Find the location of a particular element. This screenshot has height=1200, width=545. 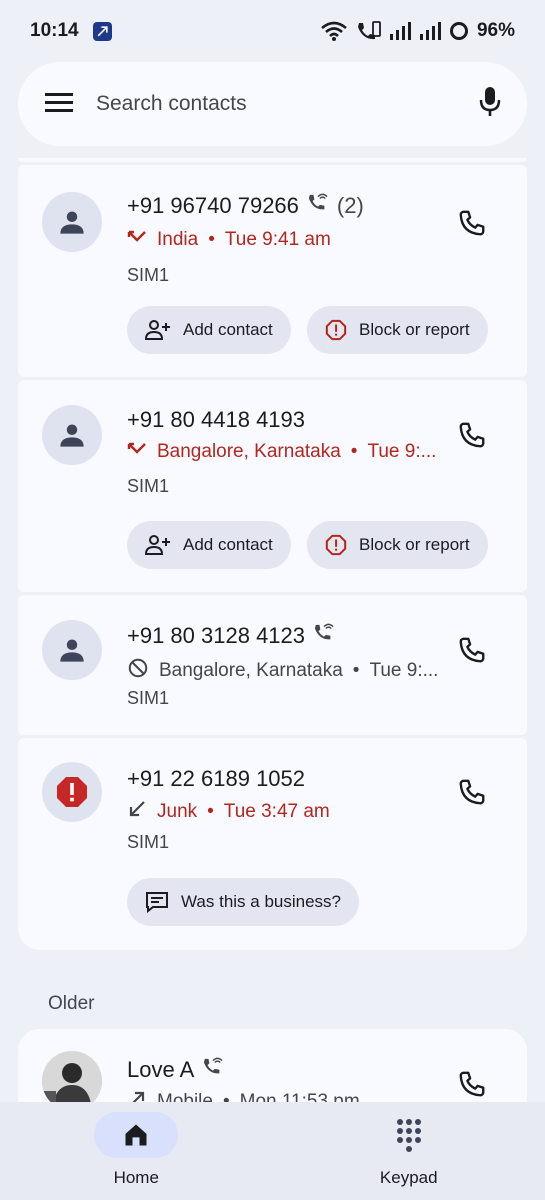

call-details: India • Tue 9:41 am is located at coordinates (229, 240).